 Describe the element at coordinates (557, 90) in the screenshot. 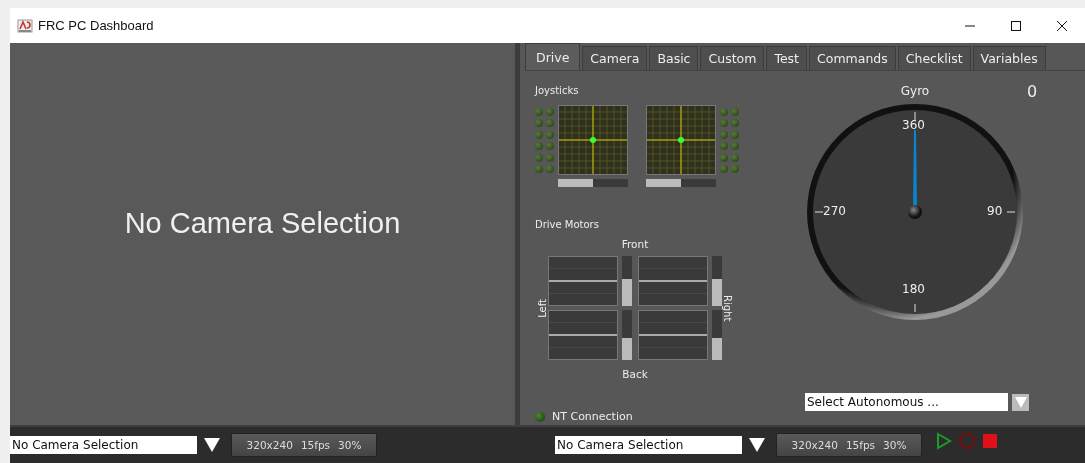

I see `section-label: Joysticks` at that location.